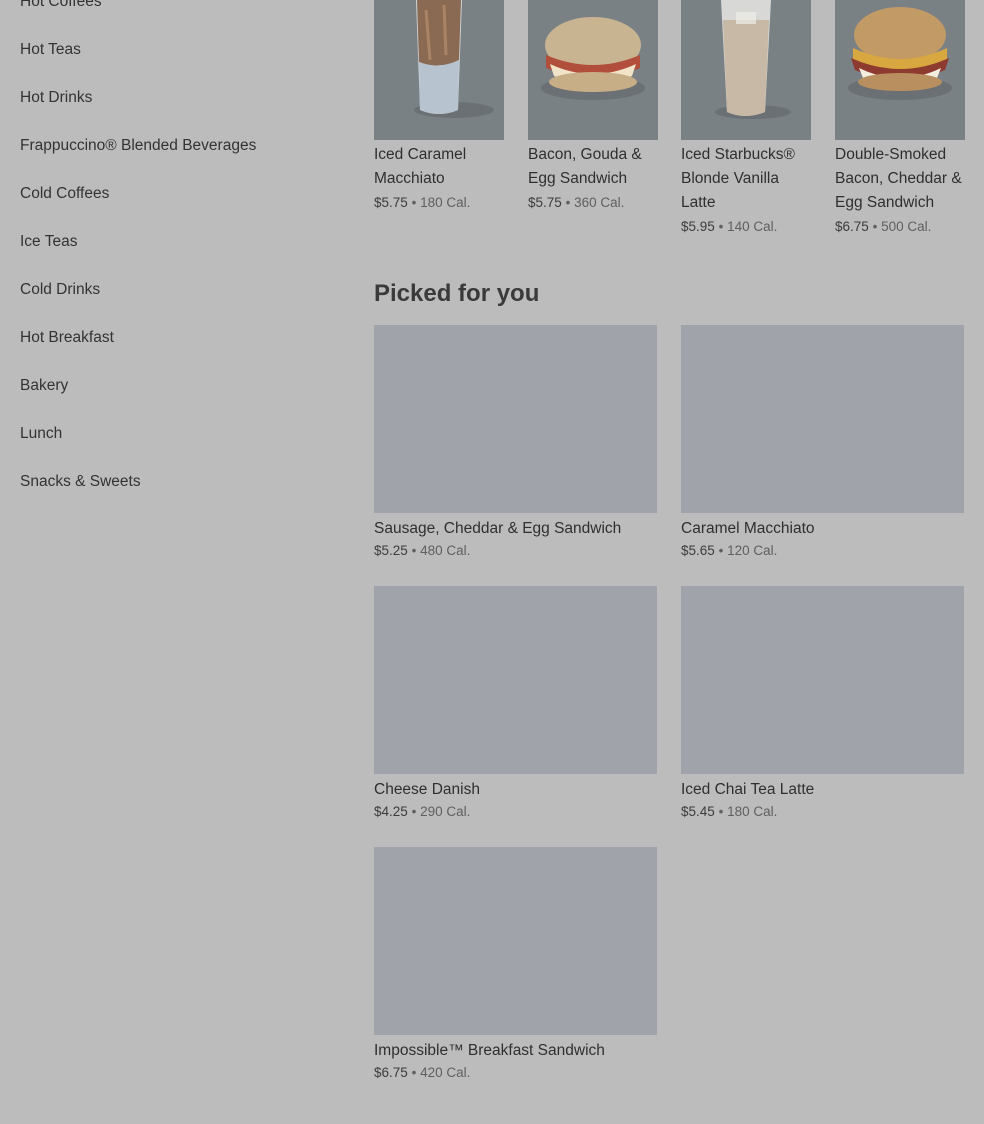 The image size is (984, 1124). Describe the element at coordinates (752, 550) in the screenshot. I see `item-calories: 120 Cal.` at that location.